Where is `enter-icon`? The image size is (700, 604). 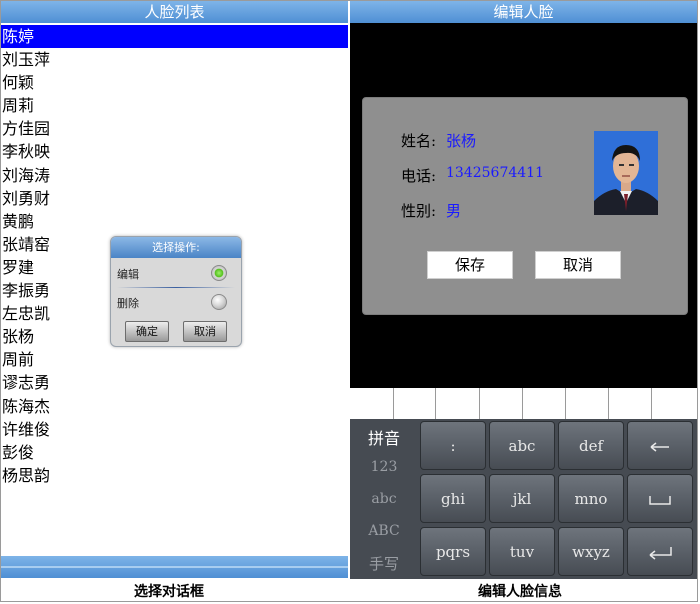 enter-icon is located at coordinates (660, 553).